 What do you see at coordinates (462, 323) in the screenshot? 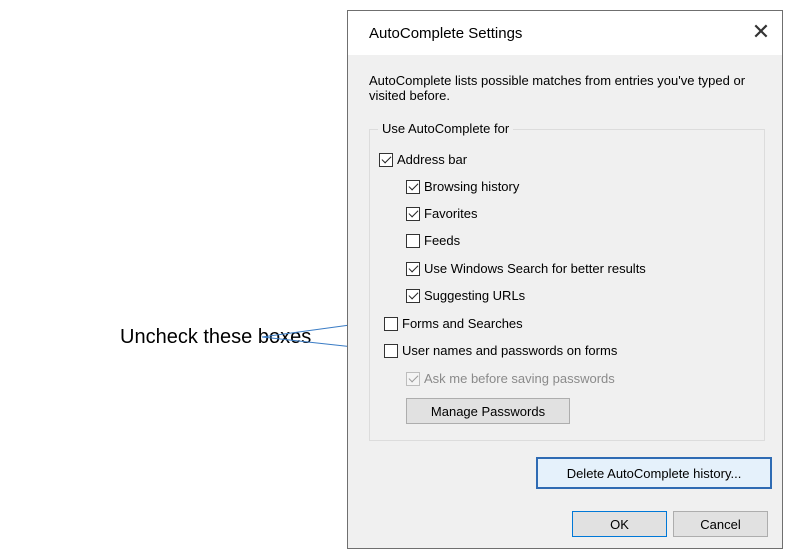
I see `checkbox-label: Forms and Searches` at bounding box center [462, 323].